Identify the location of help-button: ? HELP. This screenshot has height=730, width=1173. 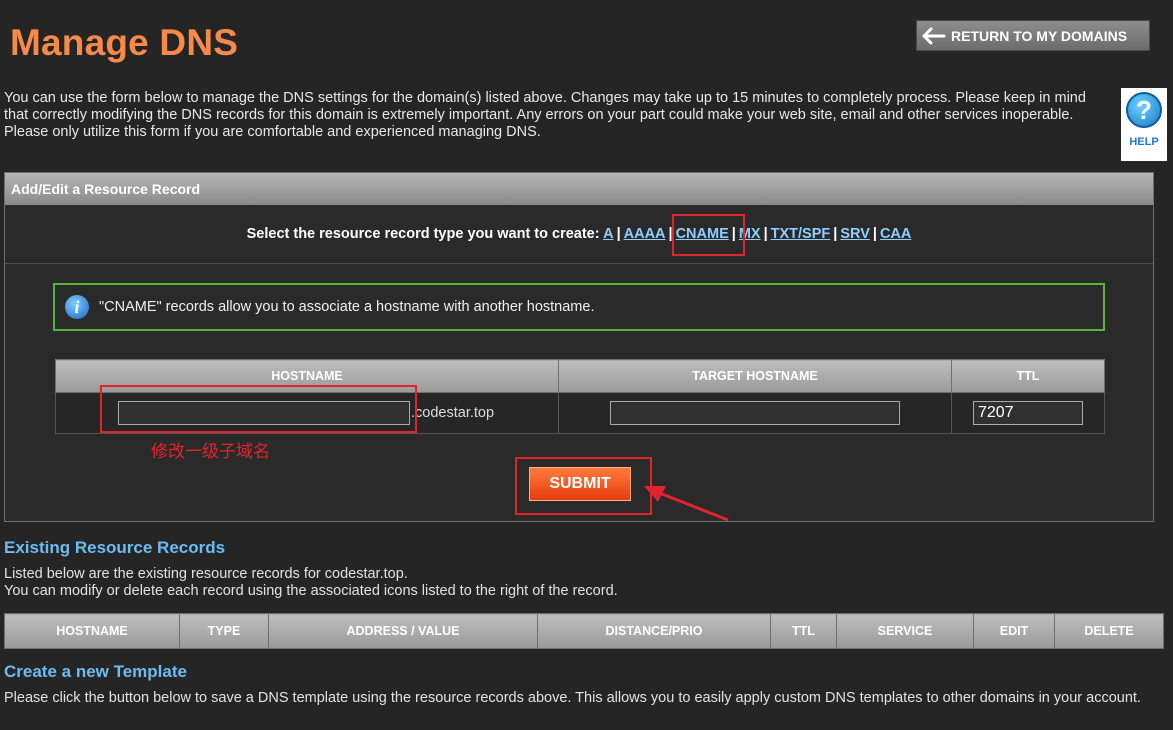
(1144, 124).